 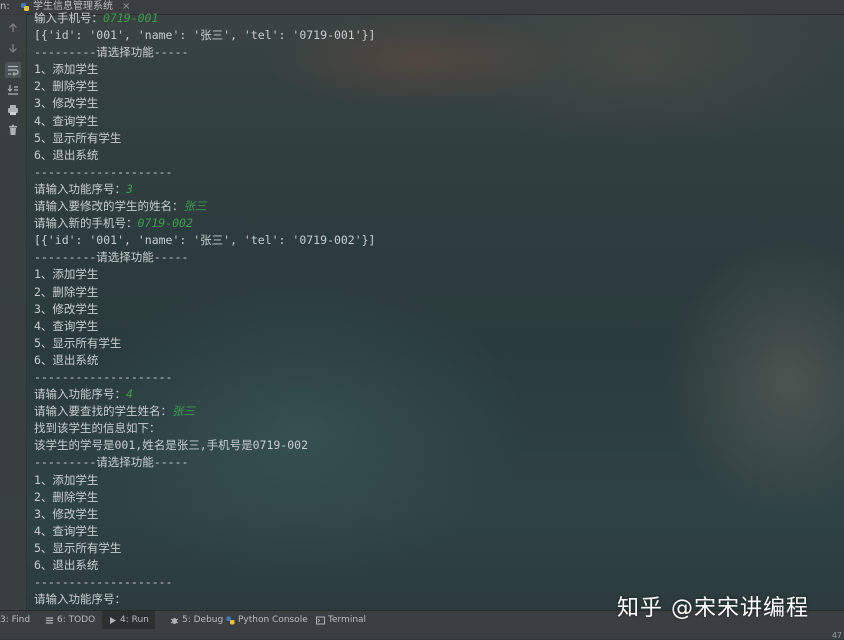 I want to click on todo-tab: 6: TODO, so click(x=70, y=620).